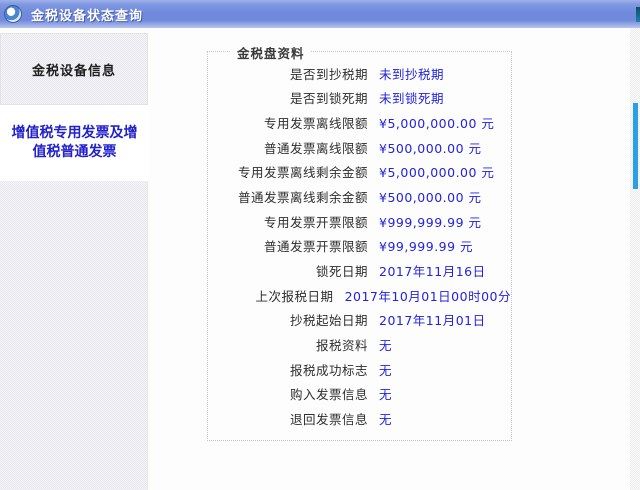  Describe the element at coordinates (638, 14) in the screenshot. I see `window-edge-icon` at that location.